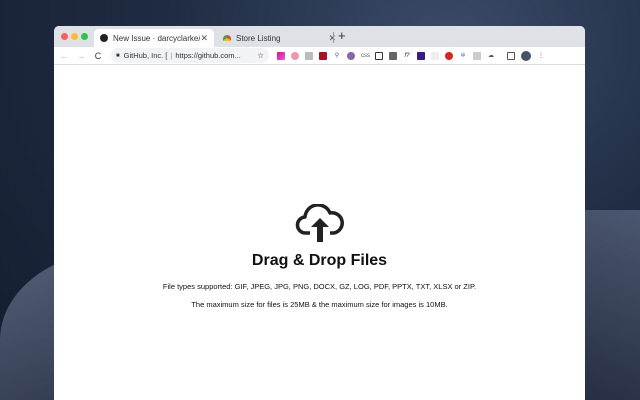  Describe the element at coordinates (84, 36) in the screenshot. I see `maximize-window-button` at that location.